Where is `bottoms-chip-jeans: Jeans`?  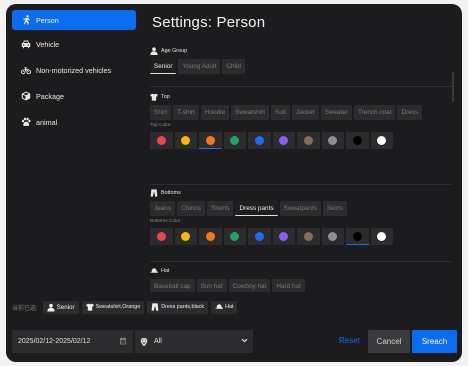
bottoms-chip-jeans: Jeans is located at coordinates (163, 208).